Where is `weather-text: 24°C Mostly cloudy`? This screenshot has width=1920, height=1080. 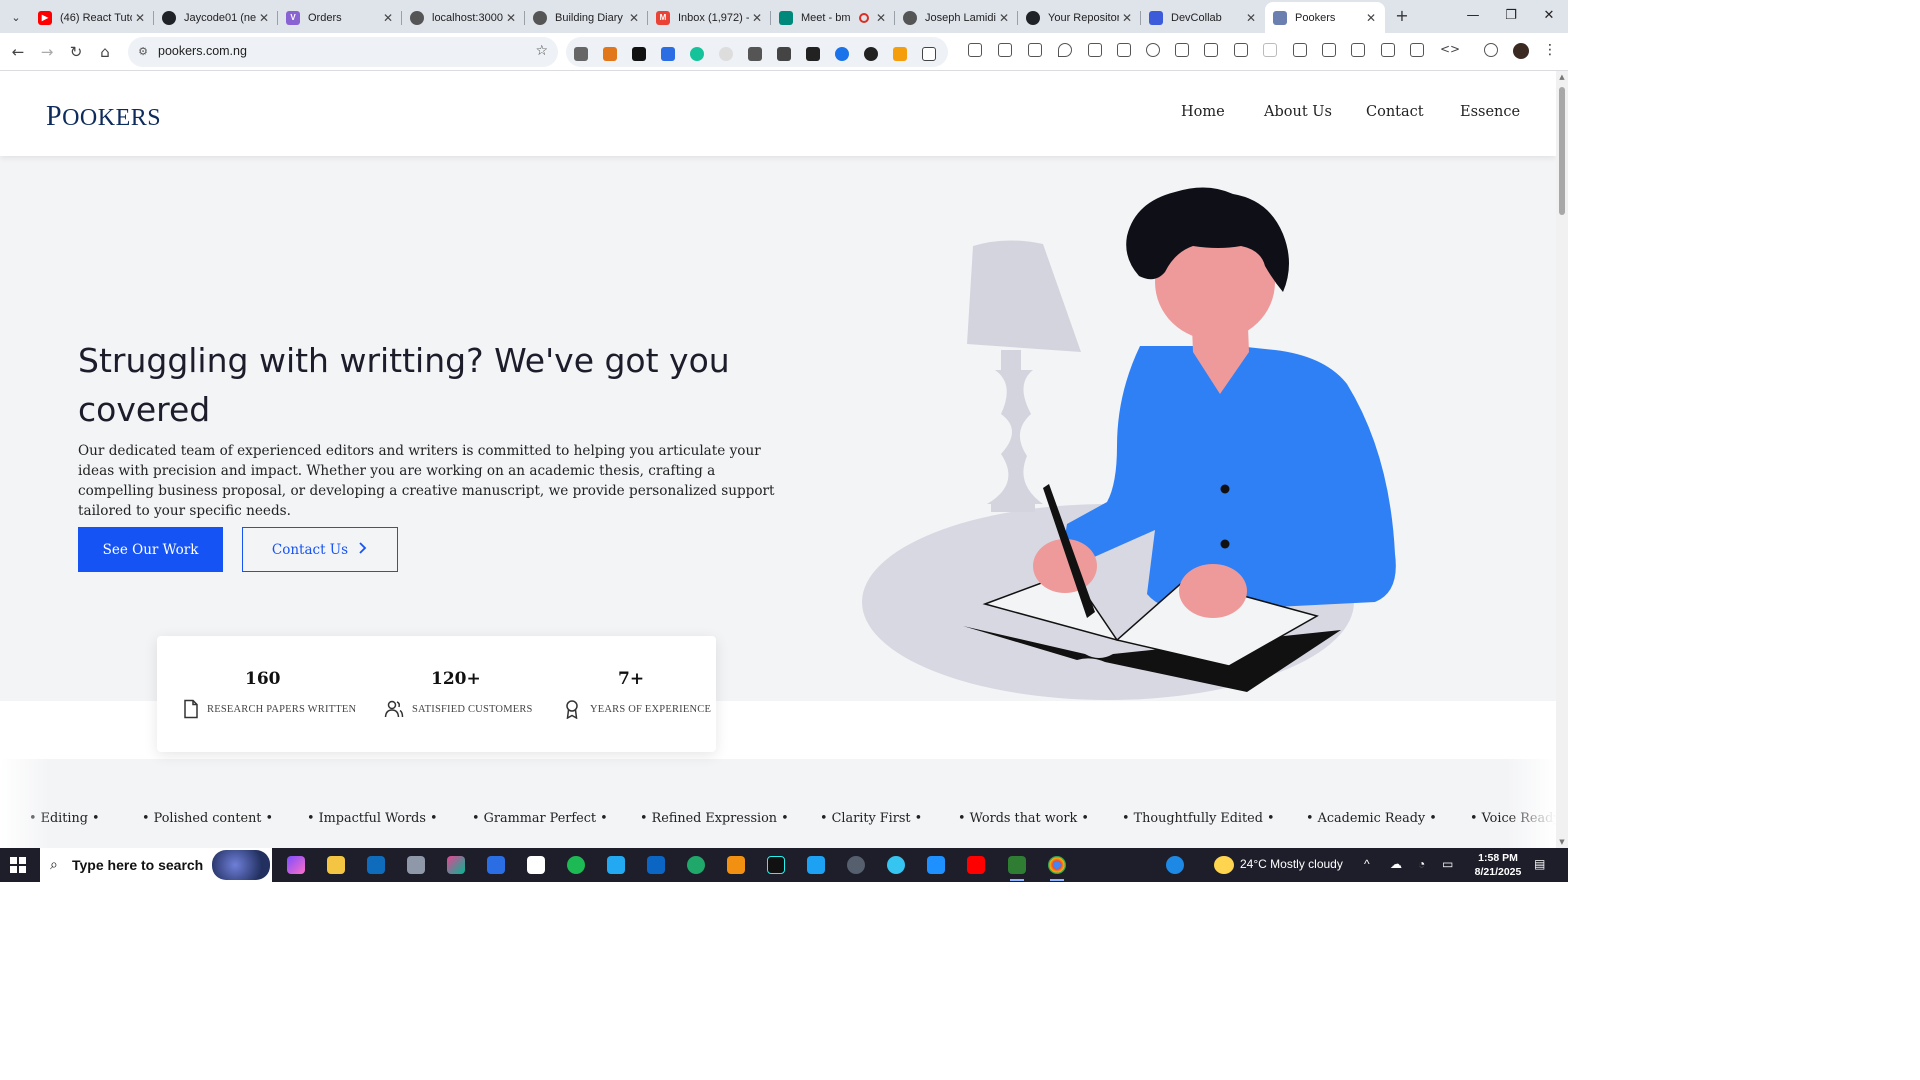
weather-text: 24°C Mostly cloudy is located at coordinates (1291, 864).